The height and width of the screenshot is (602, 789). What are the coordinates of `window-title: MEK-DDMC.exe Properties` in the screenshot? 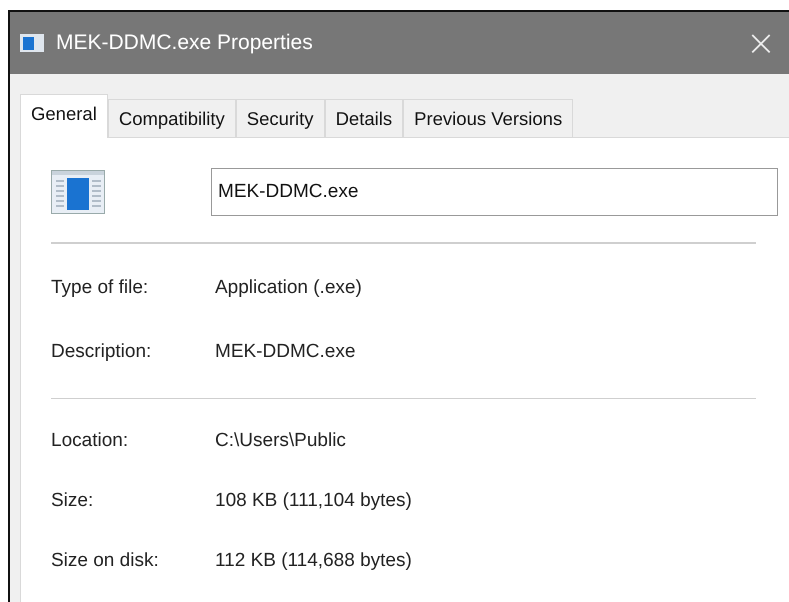 It's located at (185, 43).